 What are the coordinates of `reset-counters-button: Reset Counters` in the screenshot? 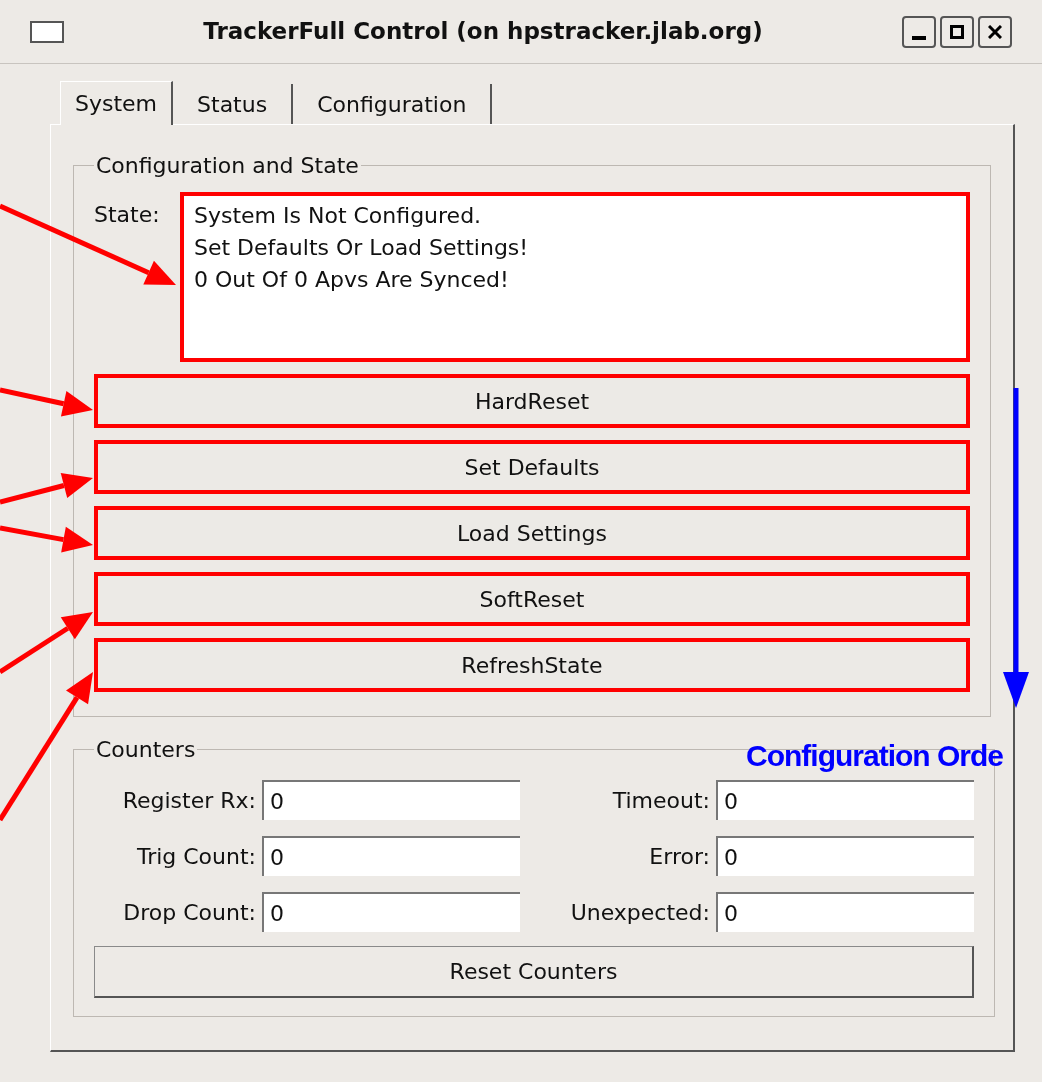 It's located at (534, 972).